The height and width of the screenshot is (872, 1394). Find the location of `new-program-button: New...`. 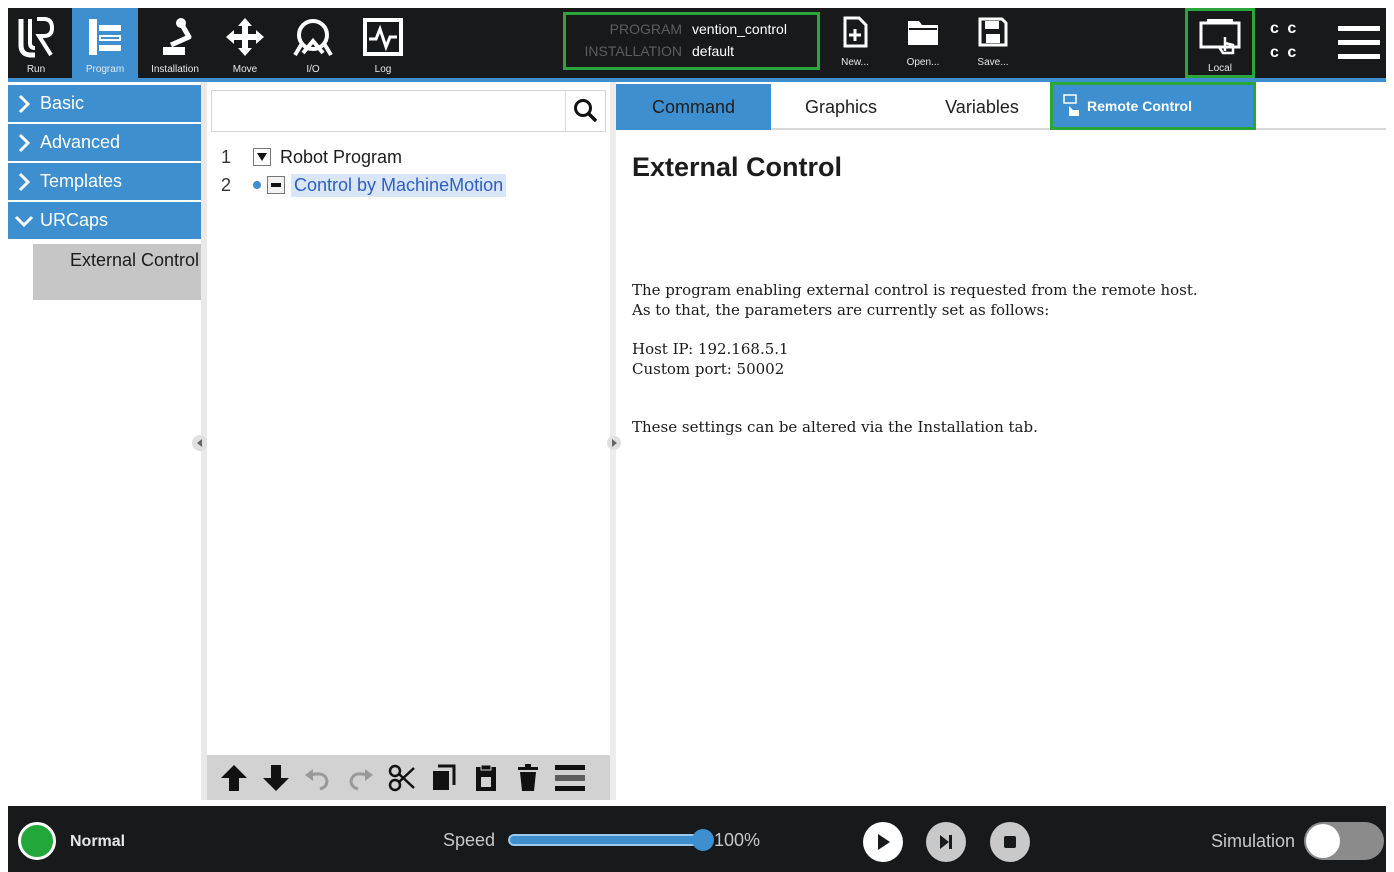

new-program-button: New... is located at coordinates (855, 43).